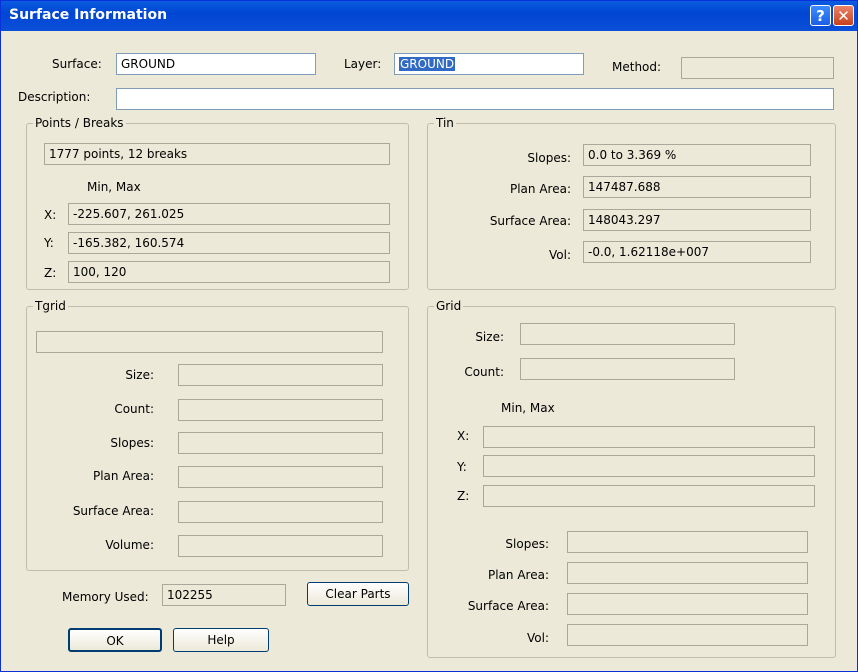  Describe the element at coordinates (449, 306) in the screenshot. I see `grid-title: Grid` at that location.